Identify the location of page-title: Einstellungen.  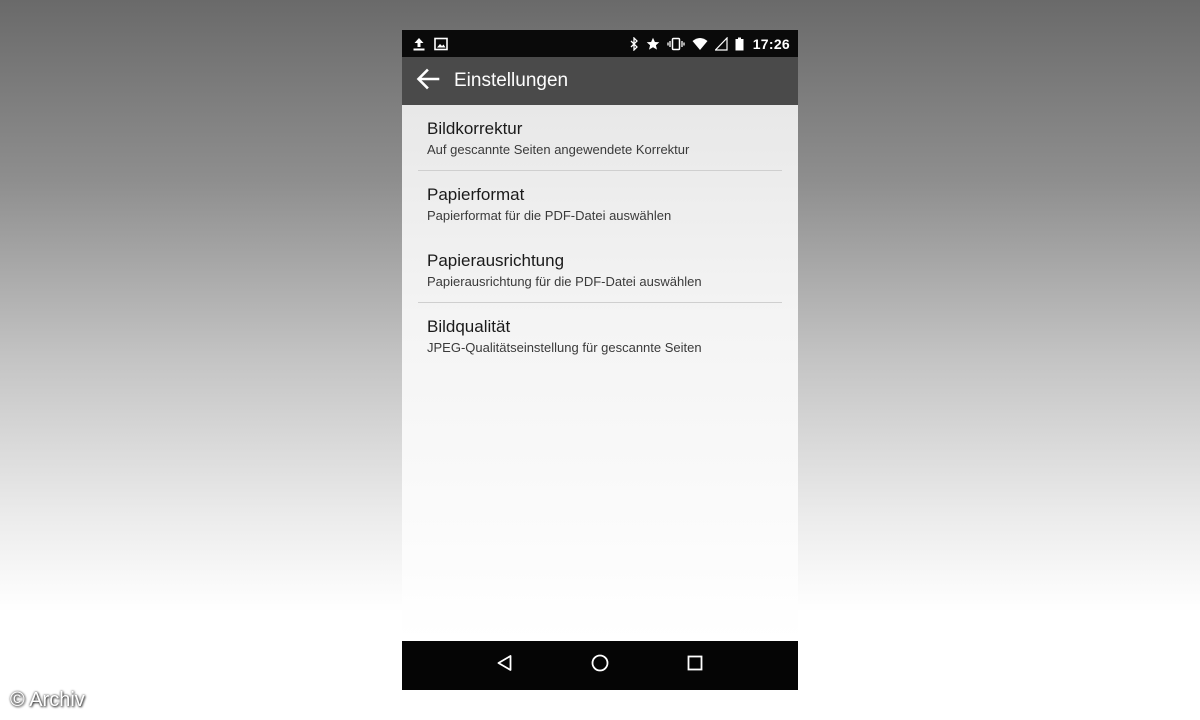
(511, 80).